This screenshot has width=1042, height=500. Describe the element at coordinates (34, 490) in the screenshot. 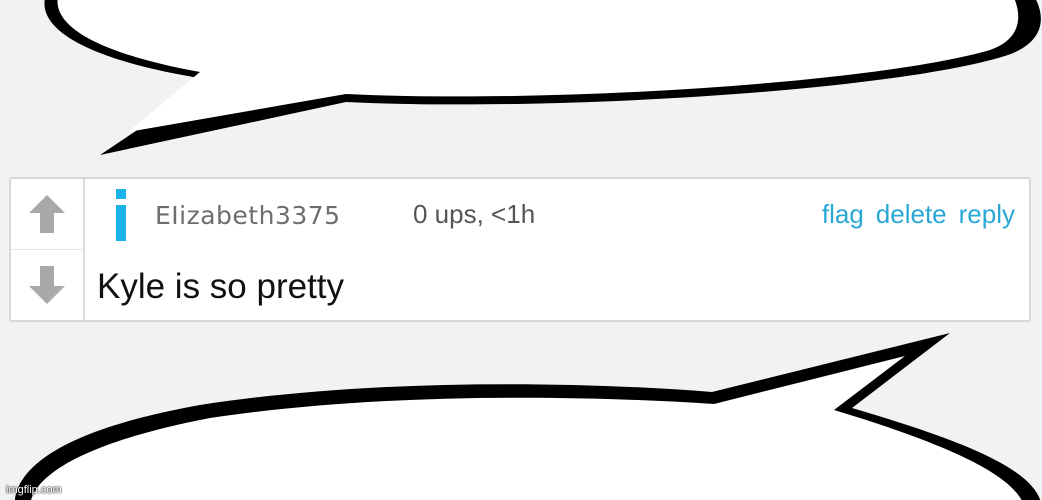

I see `imgflip-watermark: imgflip.com` at that location.